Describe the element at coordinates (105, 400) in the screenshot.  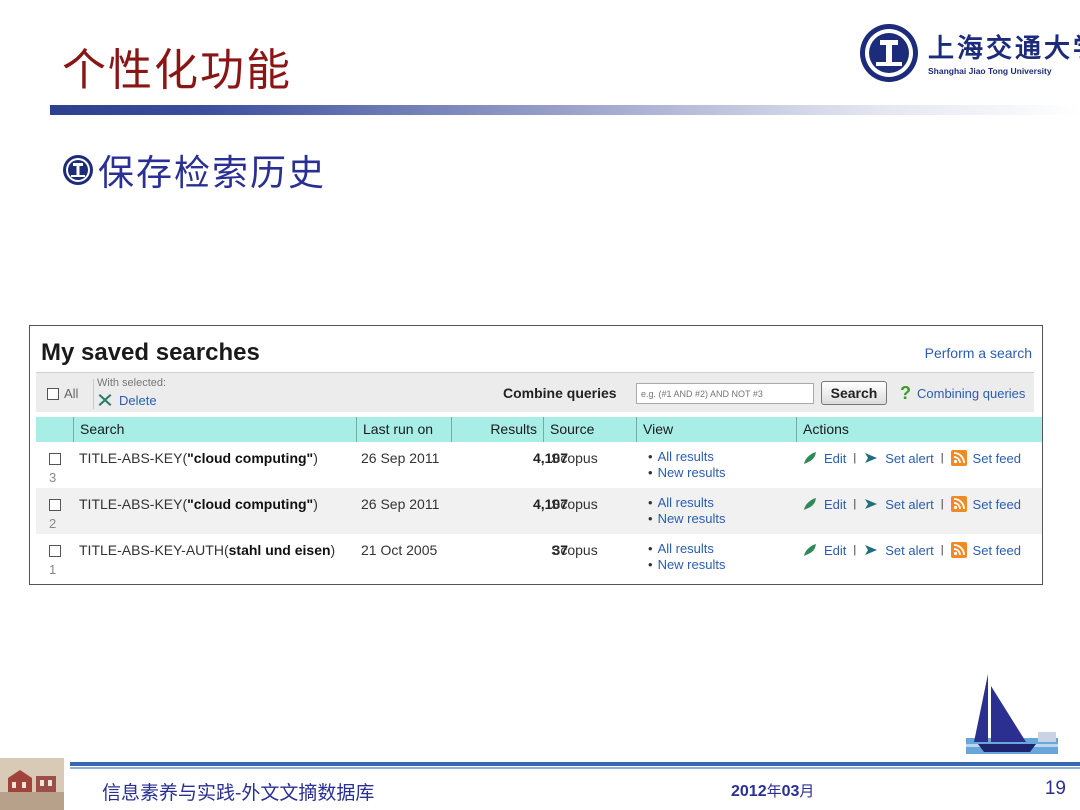
I see `delete-x-icon` at that location.